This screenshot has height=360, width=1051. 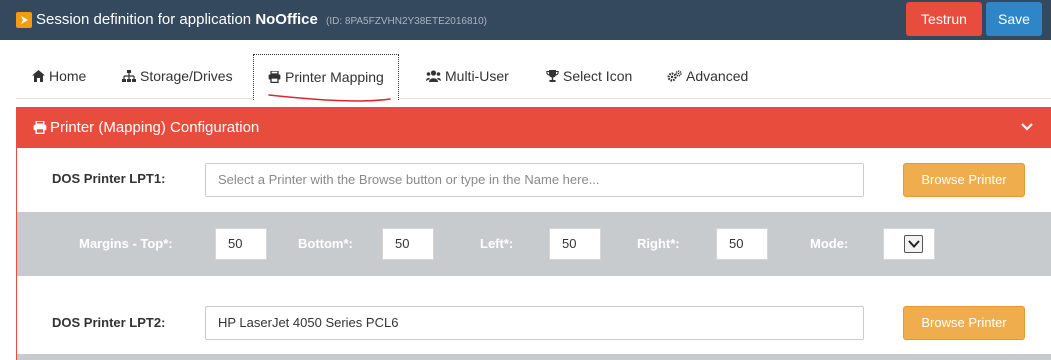 I want to click on tab-storage-drives: Storage/Drives, so click(x=177, y=76).